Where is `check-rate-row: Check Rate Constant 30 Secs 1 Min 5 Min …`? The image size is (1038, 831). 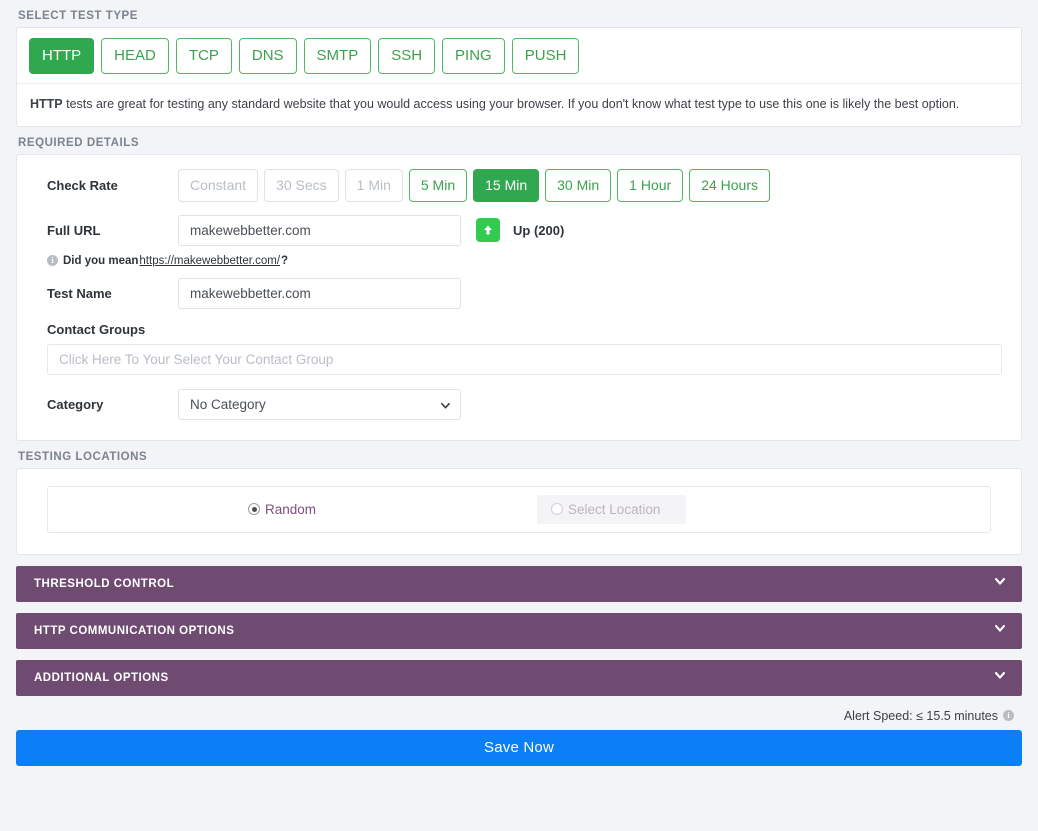 check-rate-row: Check Rate Constant 30 Secs 1 Min 5 Min … is located at coordinates (519, 185).